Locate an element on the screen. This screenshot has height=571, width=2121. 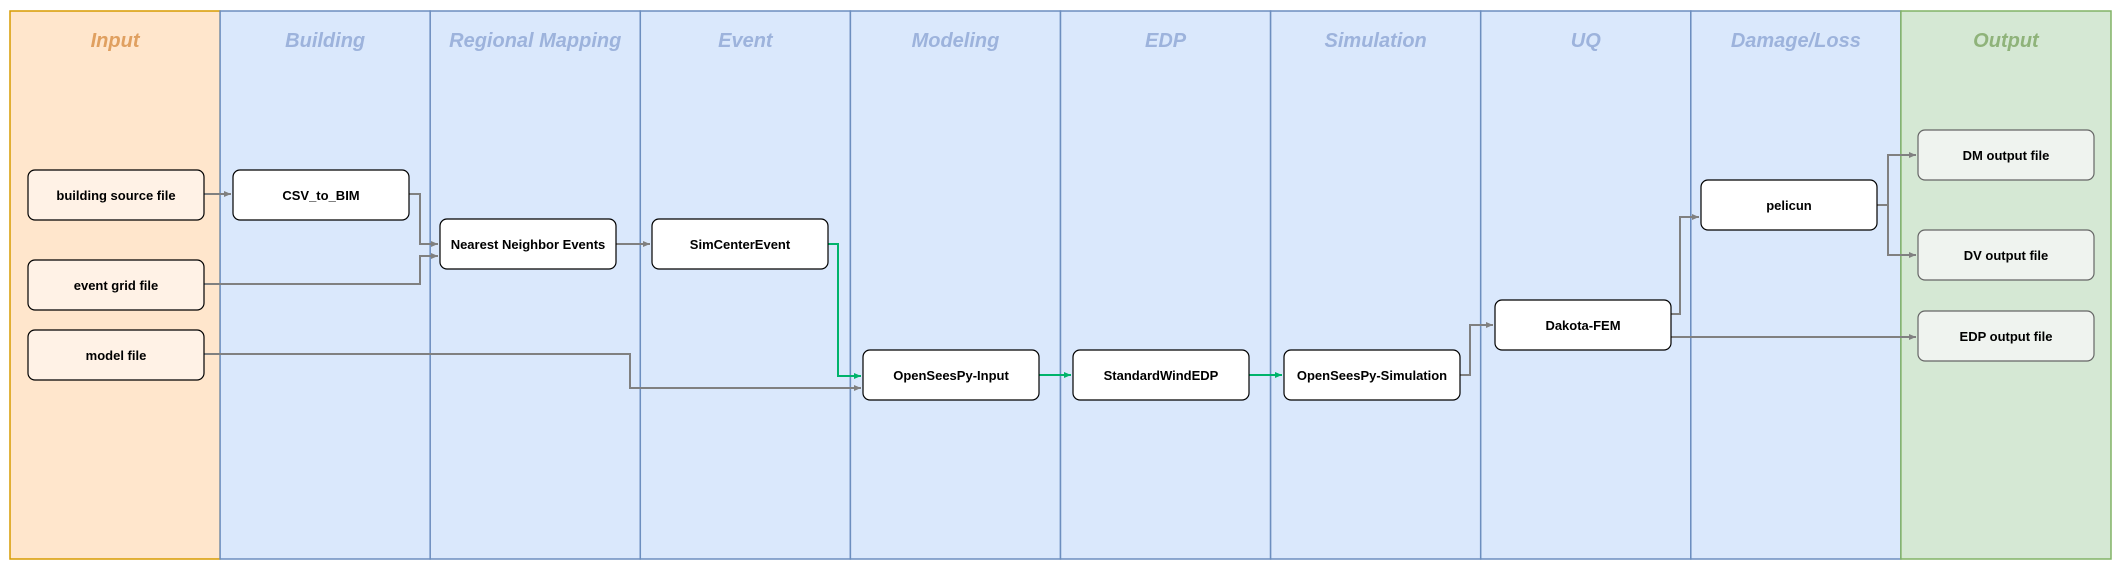
node-label: EDP output file is located at coordinates (2006, 336).